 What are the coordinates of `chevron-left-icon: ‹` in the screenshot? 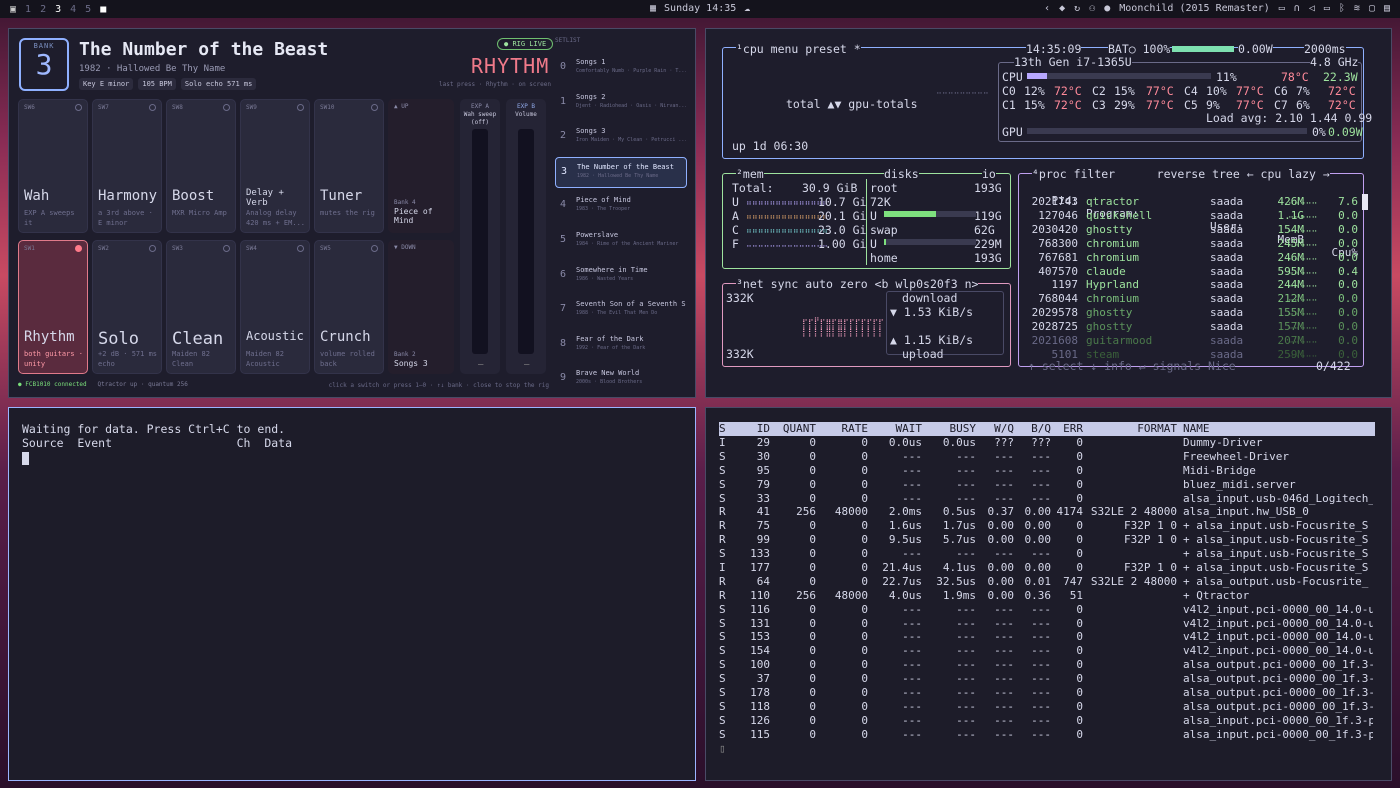 It's located at (1047, 8).